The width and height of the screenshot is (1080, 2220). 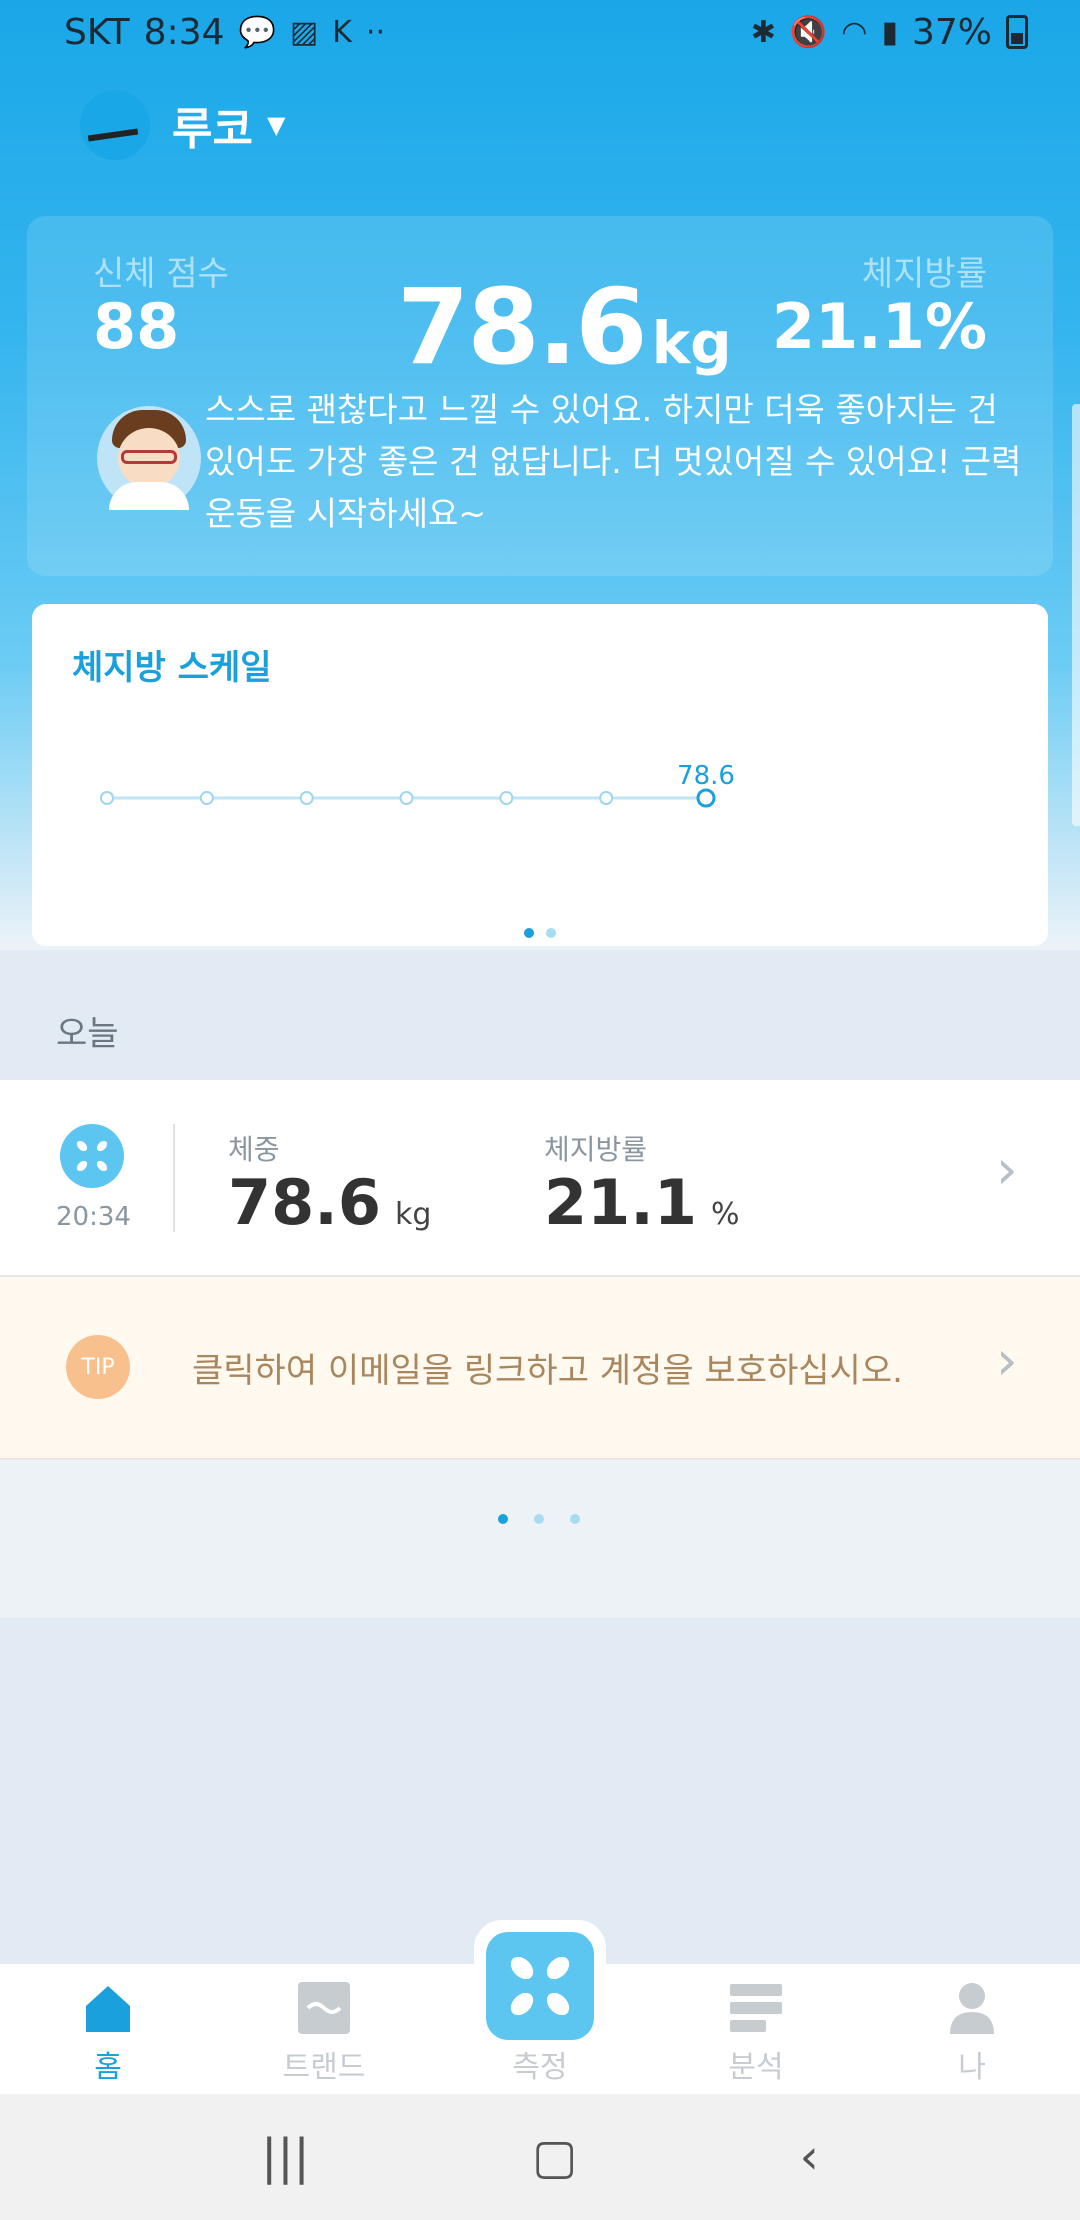 What do you see at coordinates (547, 1367) in the screenshot?
I see `tip-text: 클릭하여 이메일을 링크하고 계정을 보호하십시오.` at bounding box center [547, 1367].